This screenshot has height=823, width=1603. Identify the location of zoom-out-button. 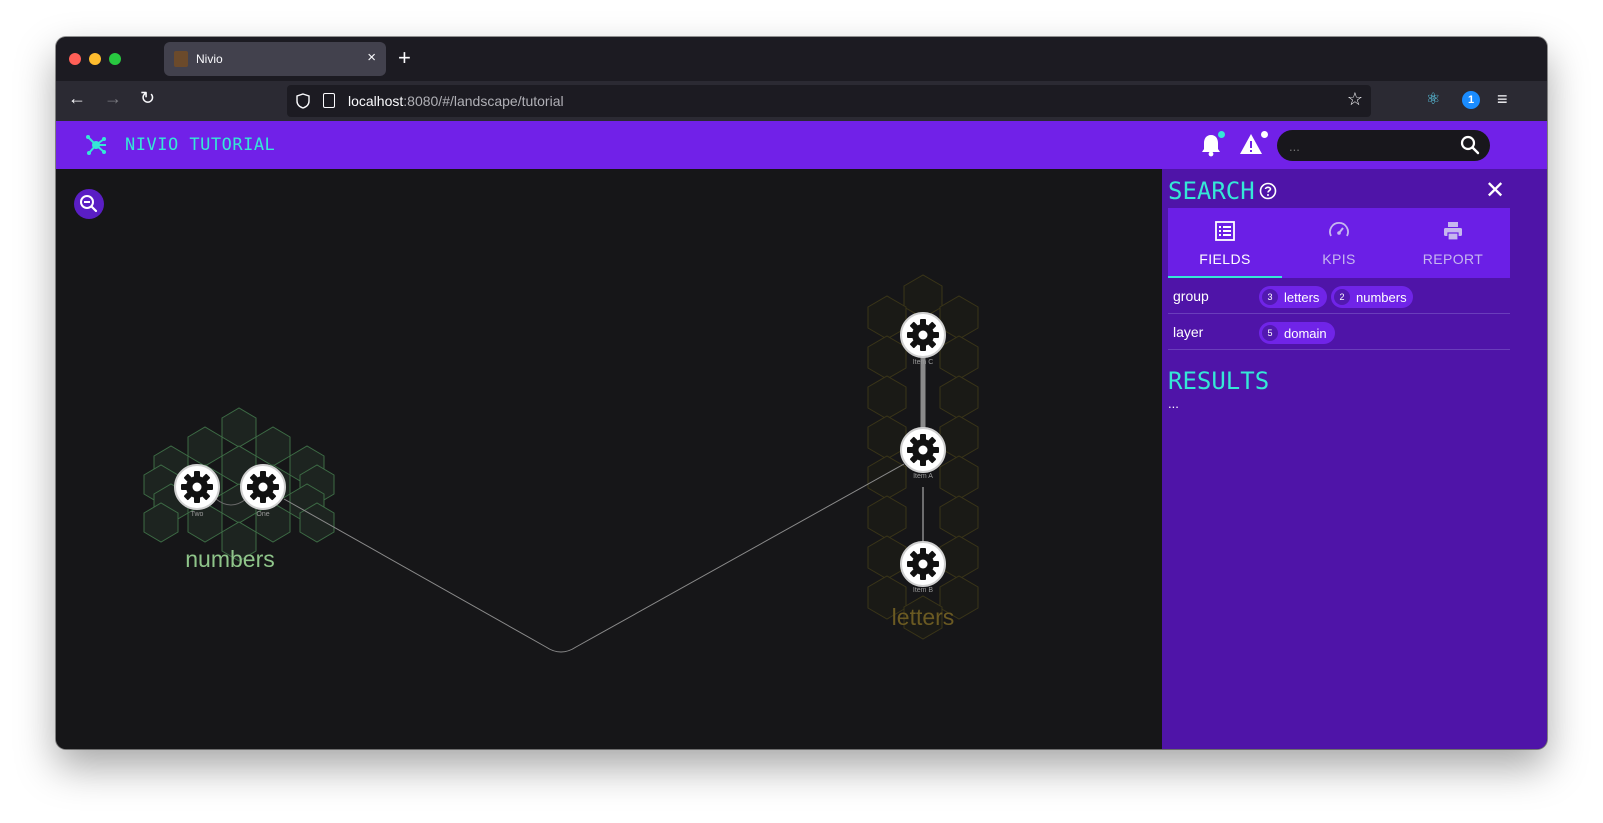
(89, 204).